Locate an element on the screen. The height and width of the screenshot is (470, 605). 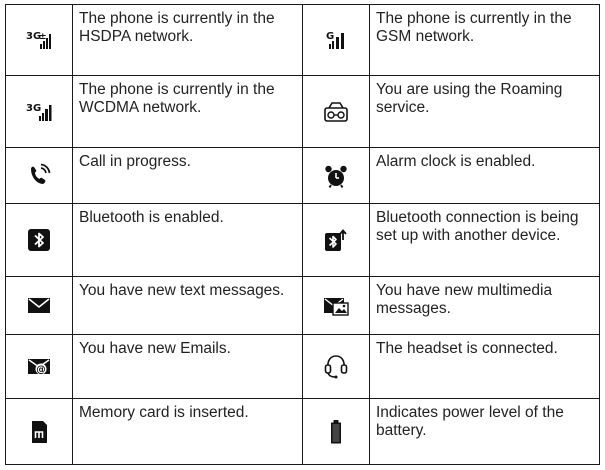
memory-card-icon is located at coordinates (39, 432).